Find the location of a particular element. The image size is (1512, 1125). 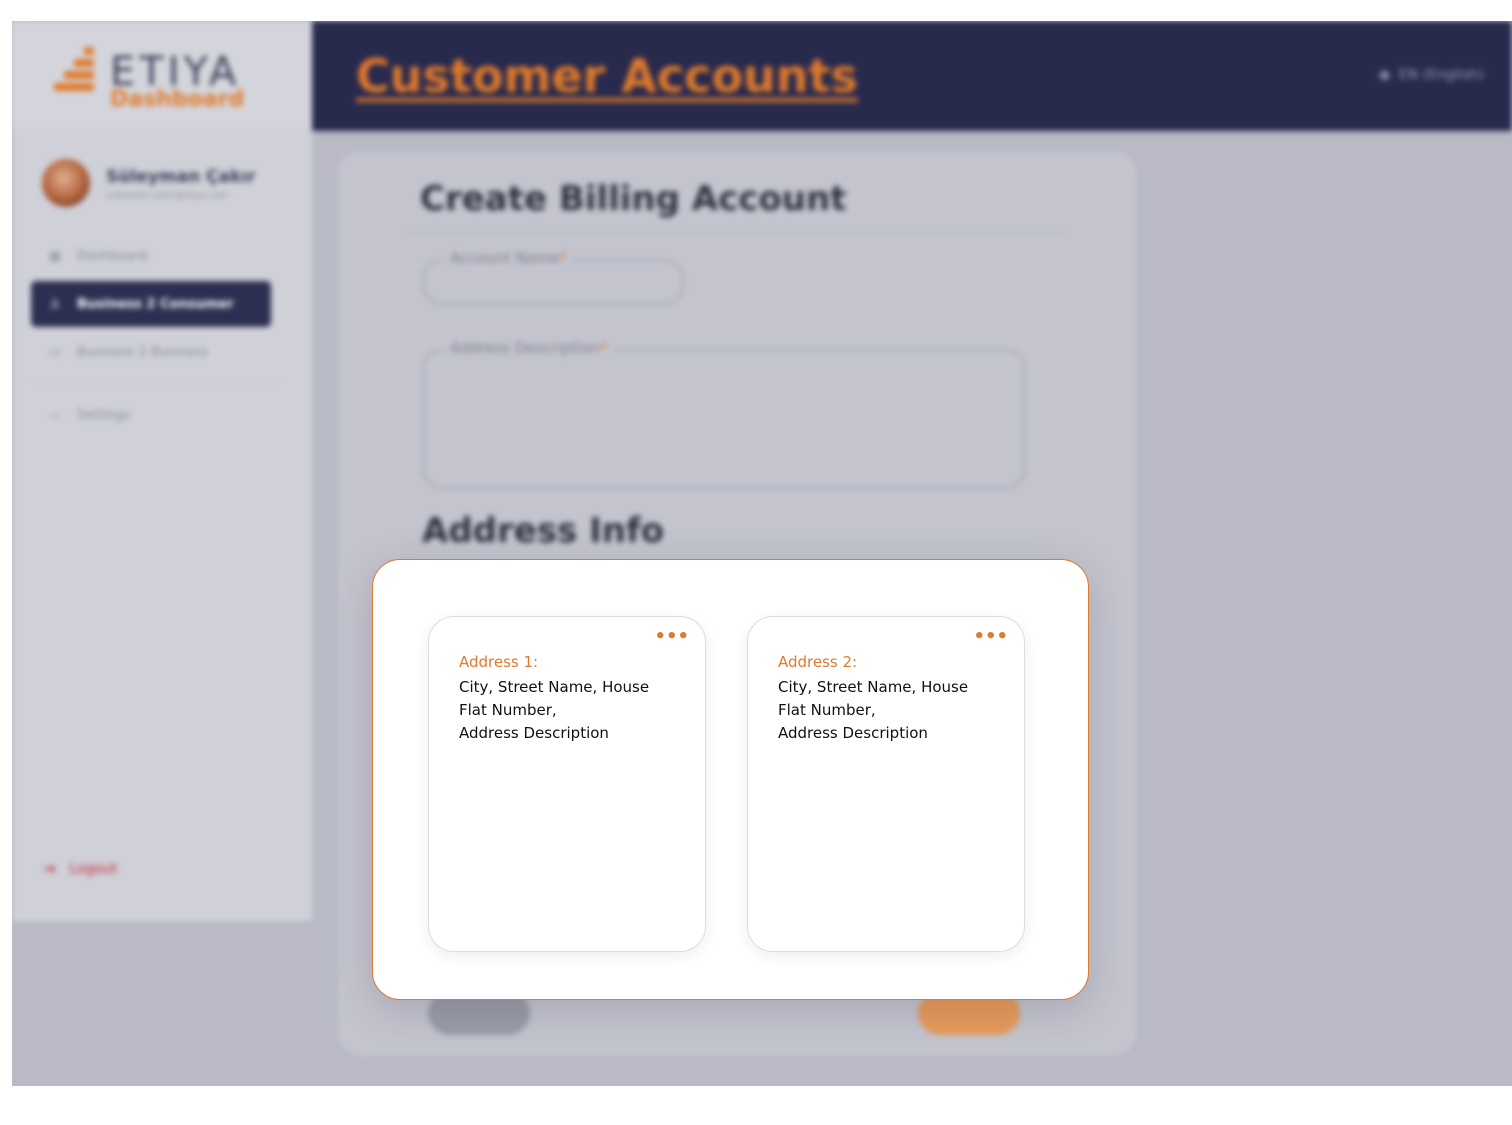

user-name: Süleyman Çakır is located at coordinates (181, 177).